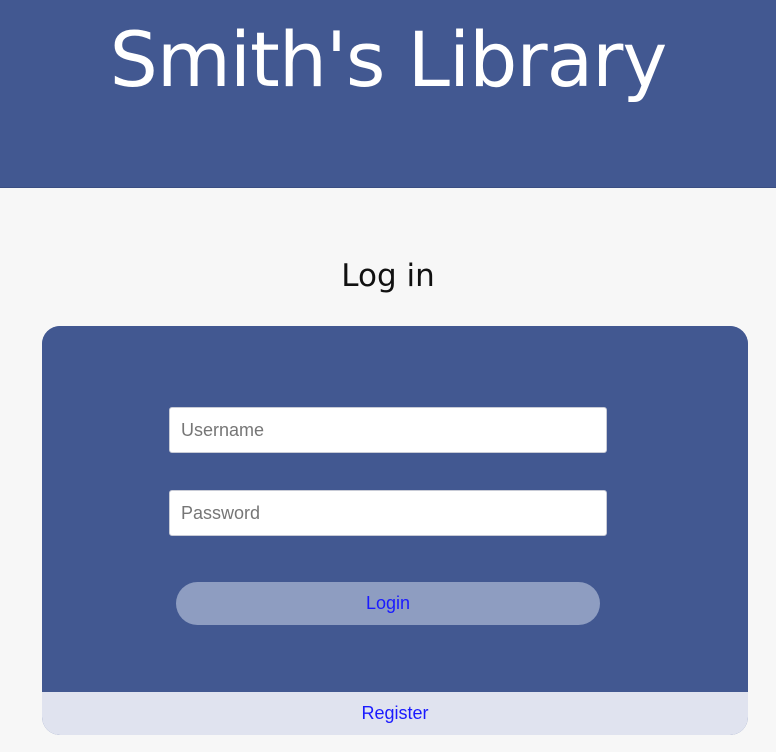 The height and width of the screenshot is (752, 776). Describe the element at coordinates (388, 430) in the screenshot. I see `username-input` at that location.